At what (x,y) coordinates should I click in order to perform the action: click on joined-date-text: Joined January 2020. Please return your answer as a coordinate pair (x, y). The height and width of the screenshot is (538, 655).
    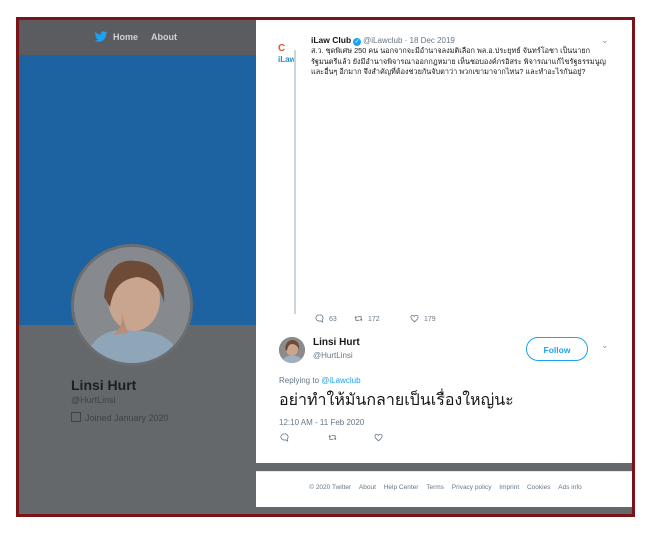
    Looking at the image, I should click on (127, 418).